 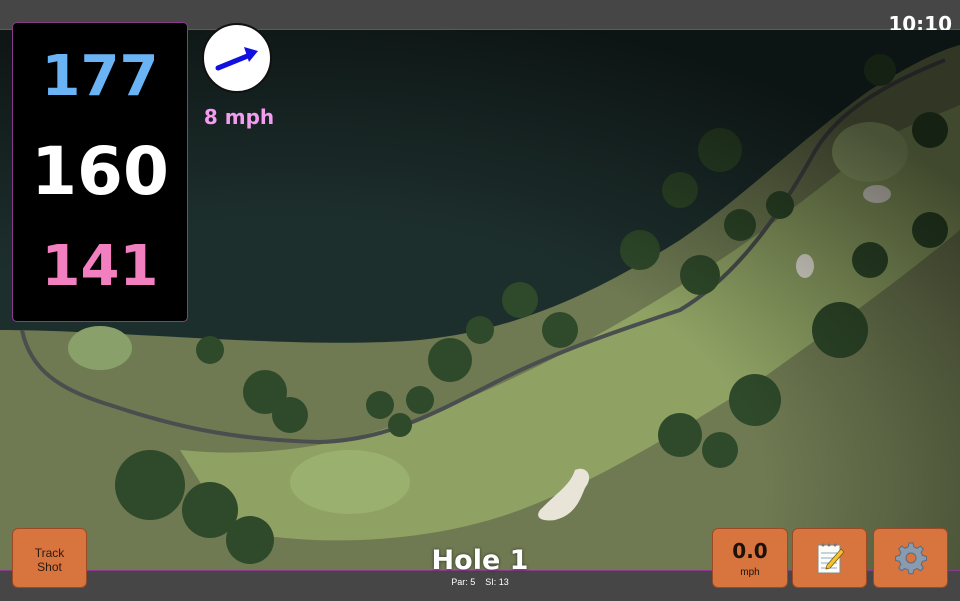 What do you see at coordinates (463, 582) in the screenshot?
I see `par-label: Par: 5` at bounding box center [463, 582].